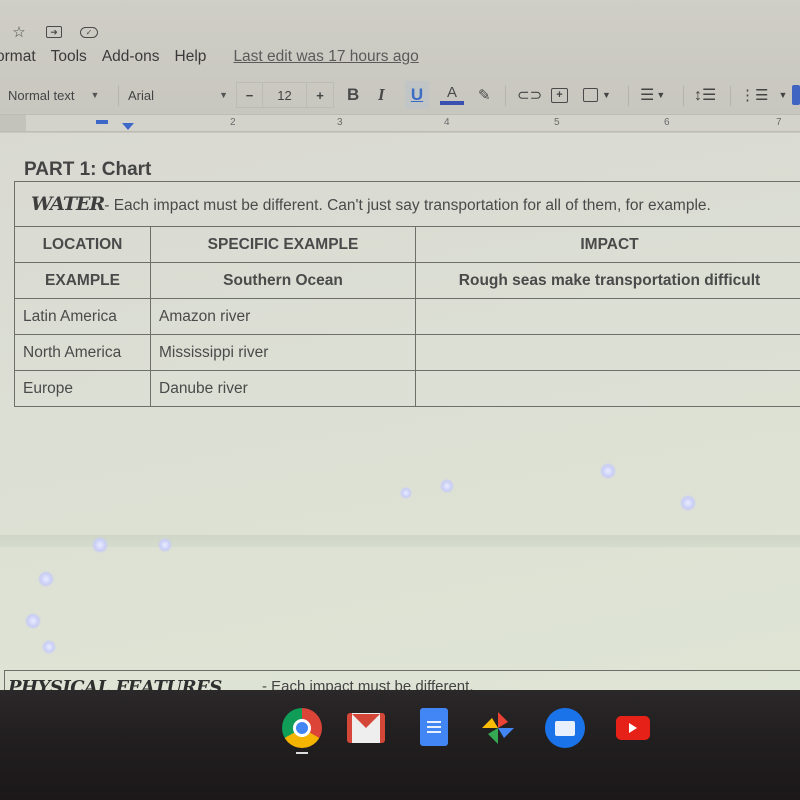  I want to click on location-cell: Europe, so click(82, 388).